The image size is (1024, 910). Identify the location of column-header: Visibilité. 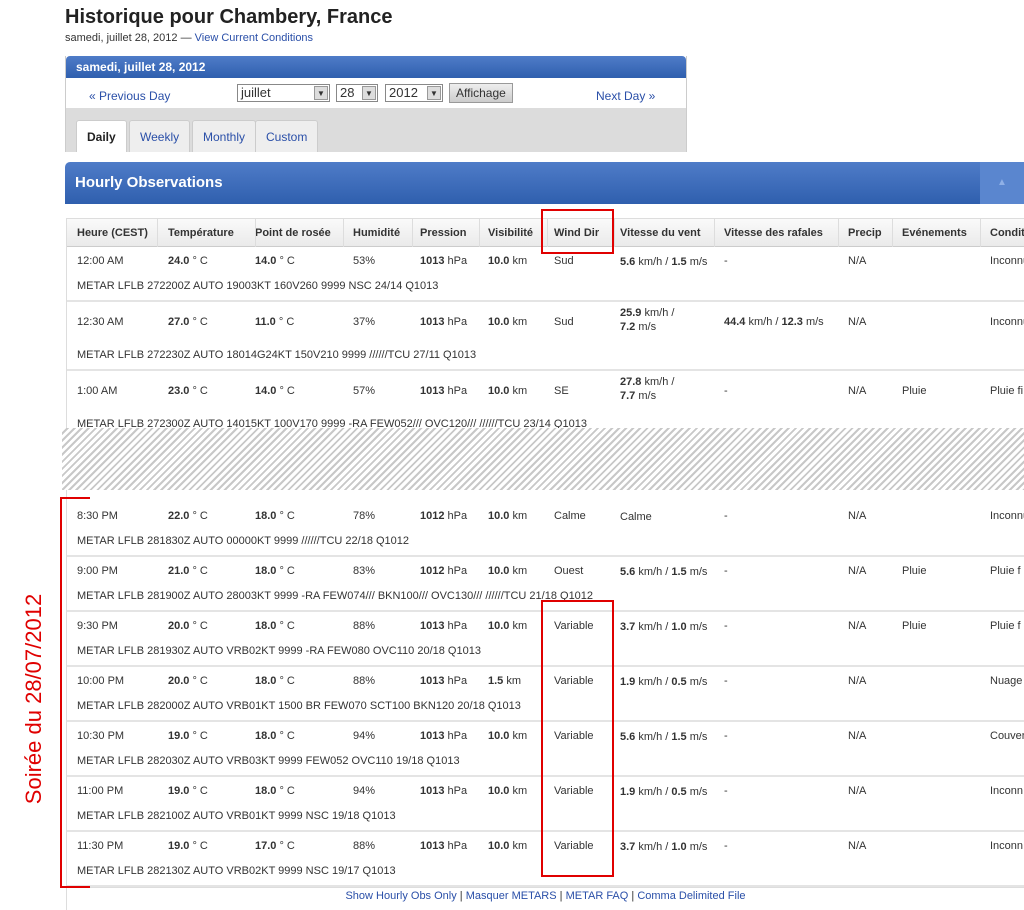
(510, 233).